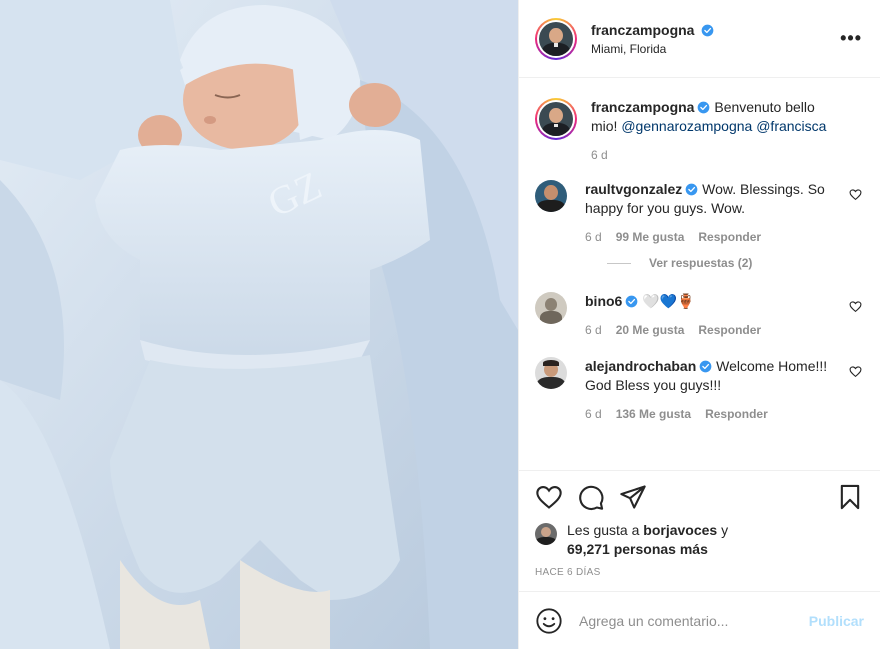 Image resolution: width=880 pixels, height=649 pixels. What do you see at coordinates (791, 126) in the screenshot?
I see `mention-link: @francisca` at bounding box center [791, 126].